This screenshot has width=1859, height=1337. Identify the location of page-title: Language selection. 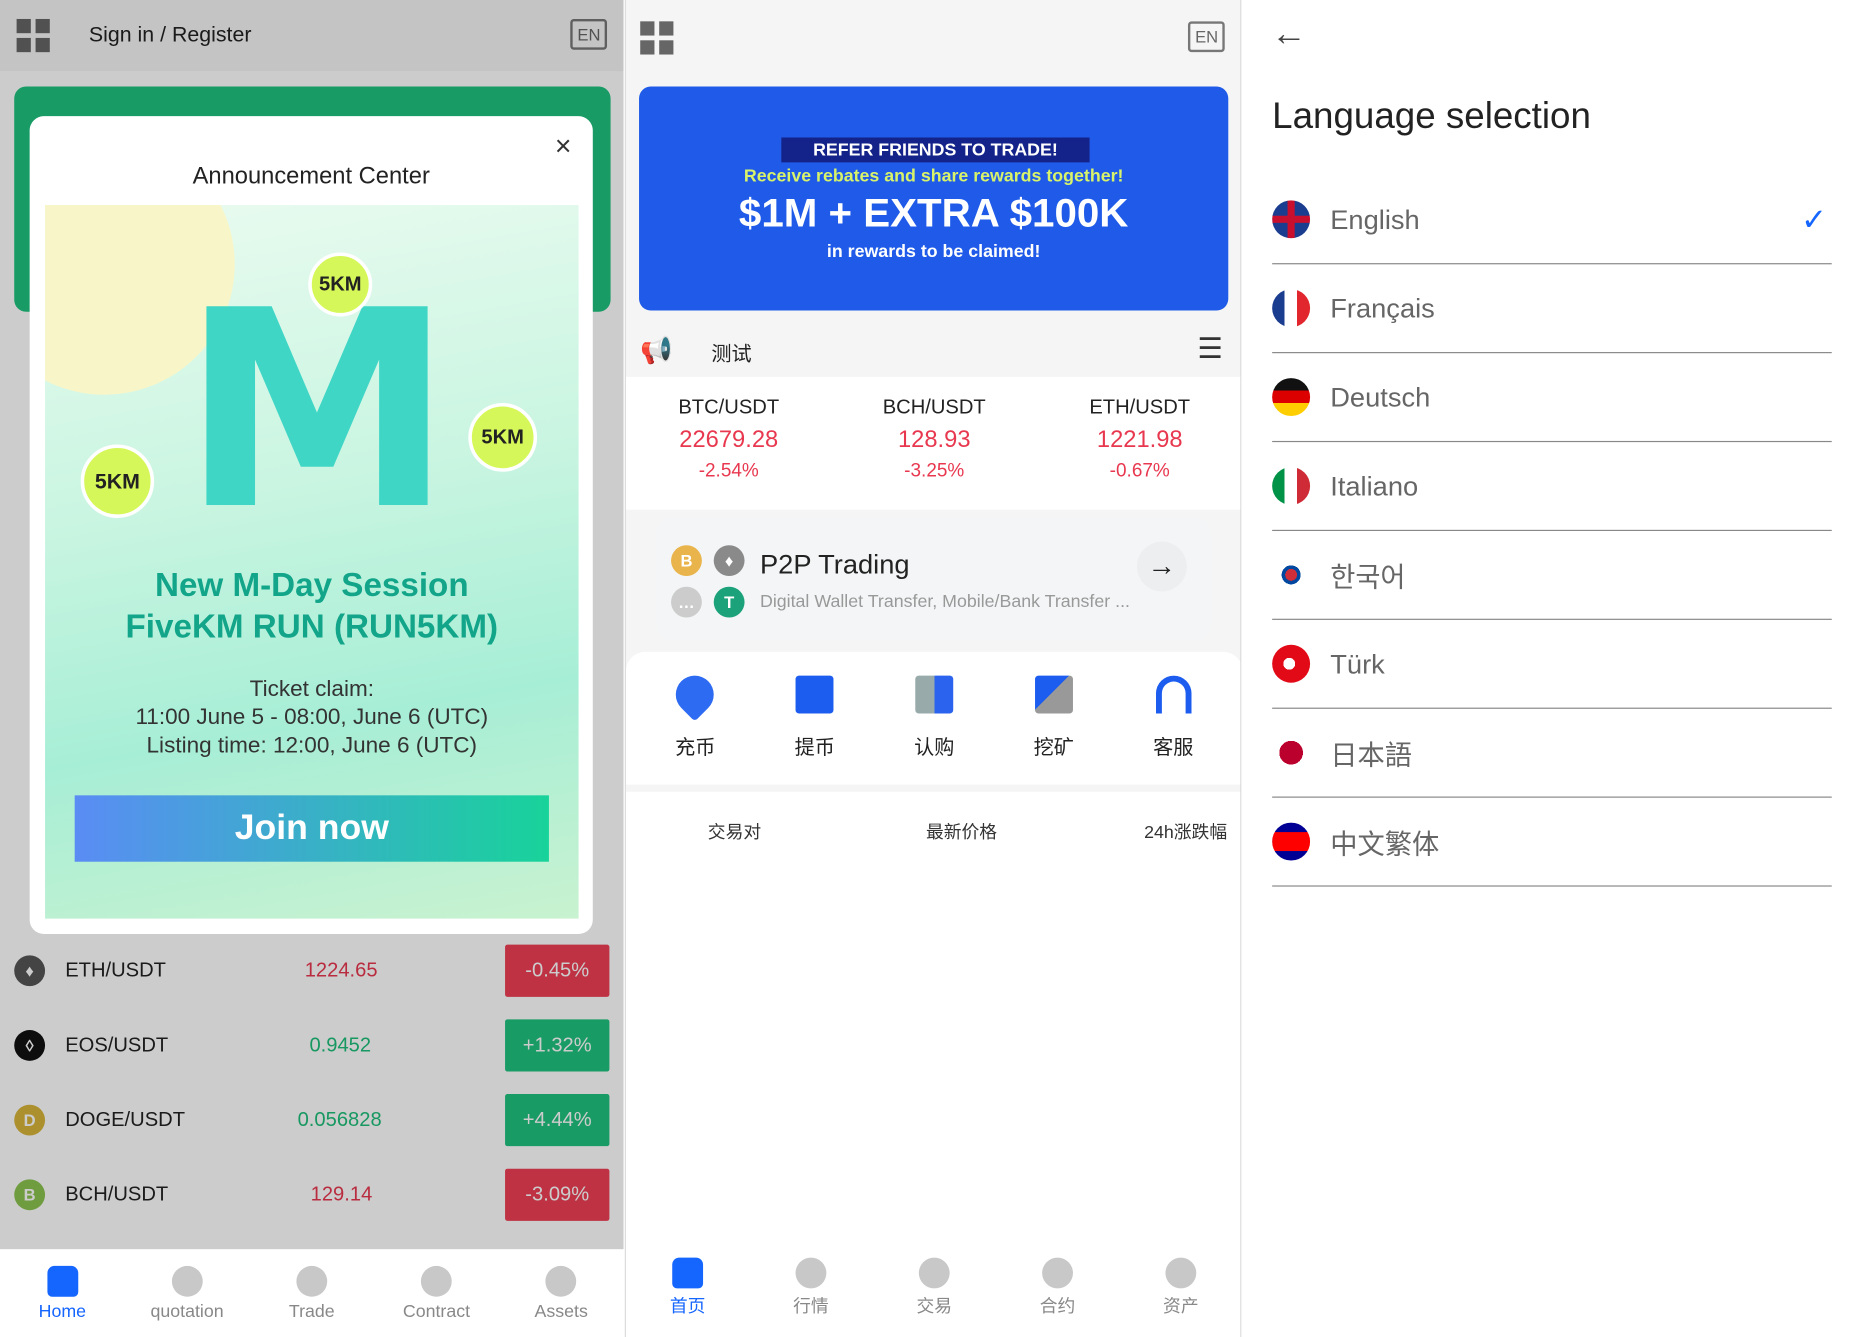
(1431, 115).